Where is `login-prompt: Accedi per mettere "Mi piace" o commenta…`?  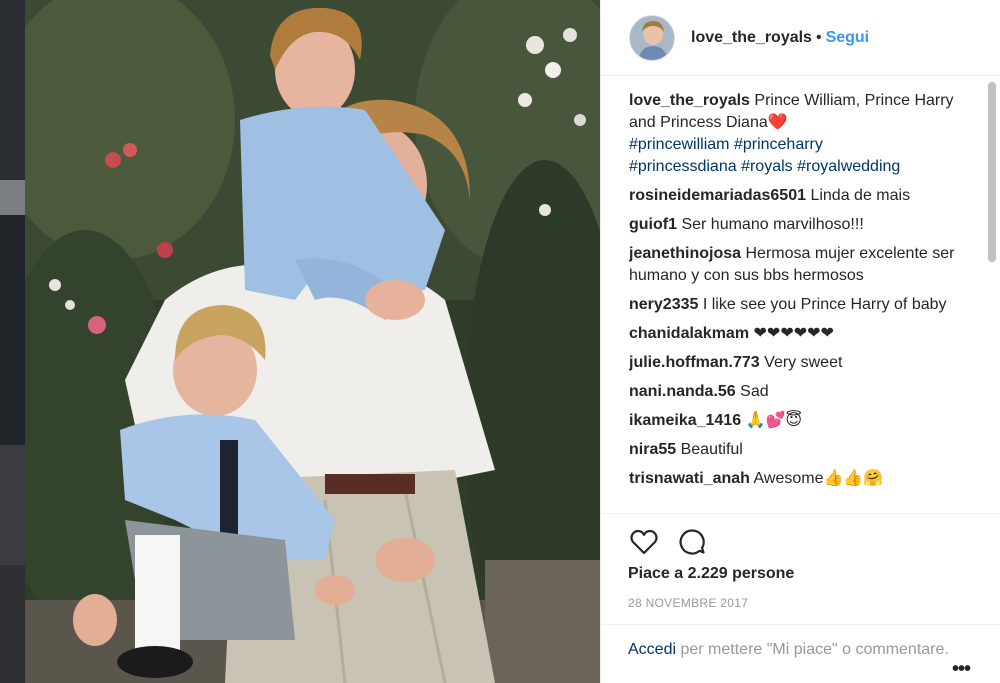
login-prompt: Accedi per mettere "Mi piace" o commenta… is located at coordinates (800, 642).